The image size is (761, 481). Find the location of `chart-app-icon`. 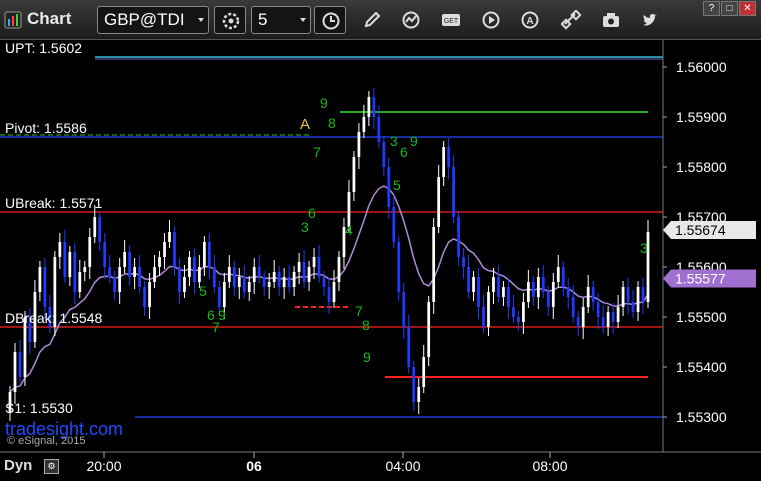

chart-app-icon is located at coordinates (13, 20).